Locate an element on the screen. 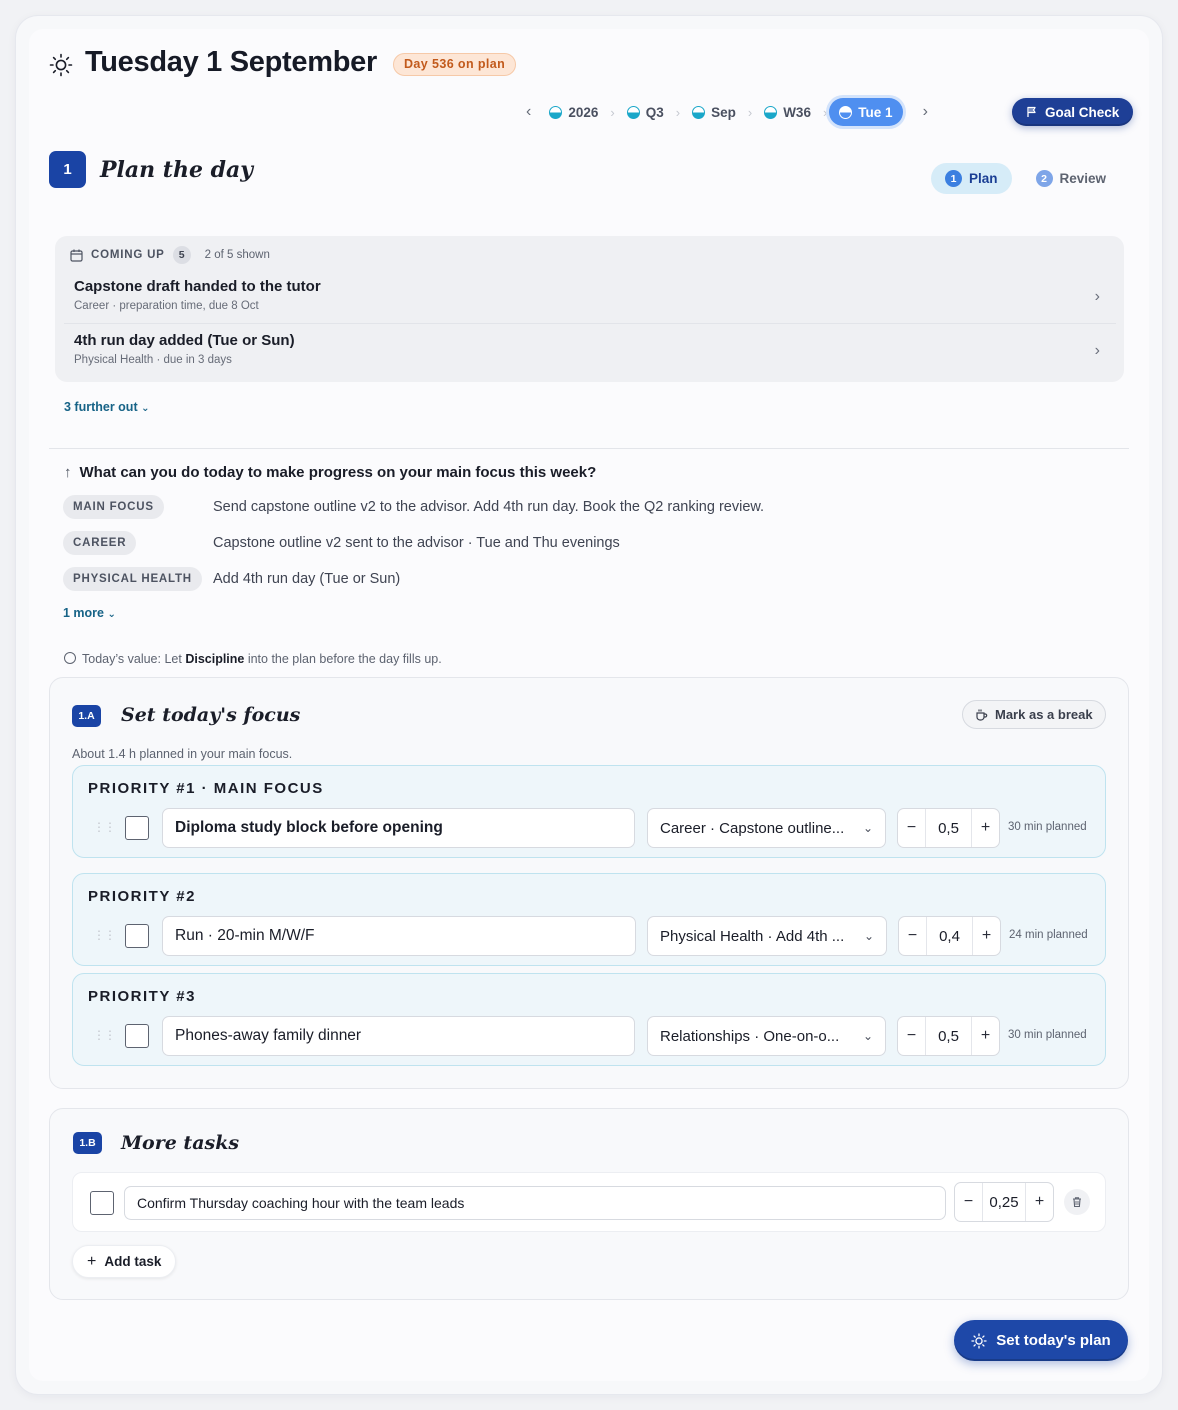  task-input: Diploma study block before opening is located at coordinates (398, 828).